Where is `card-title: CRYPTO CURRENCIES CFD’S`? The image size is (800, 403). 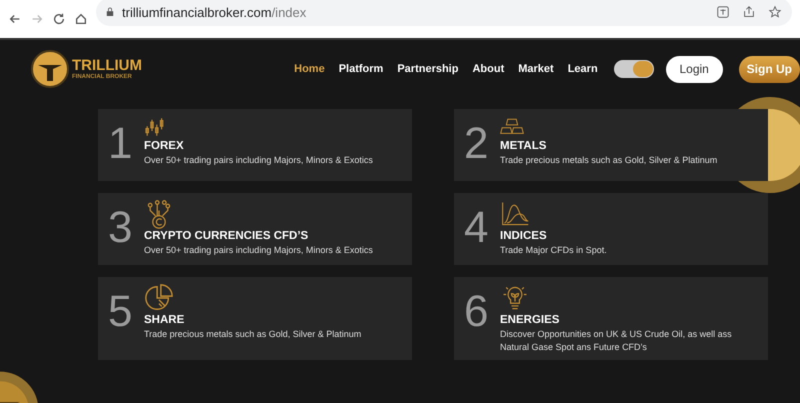 card-title: CRYPTO CURRENCIES CFD’S is located at coordinates (227, 236).